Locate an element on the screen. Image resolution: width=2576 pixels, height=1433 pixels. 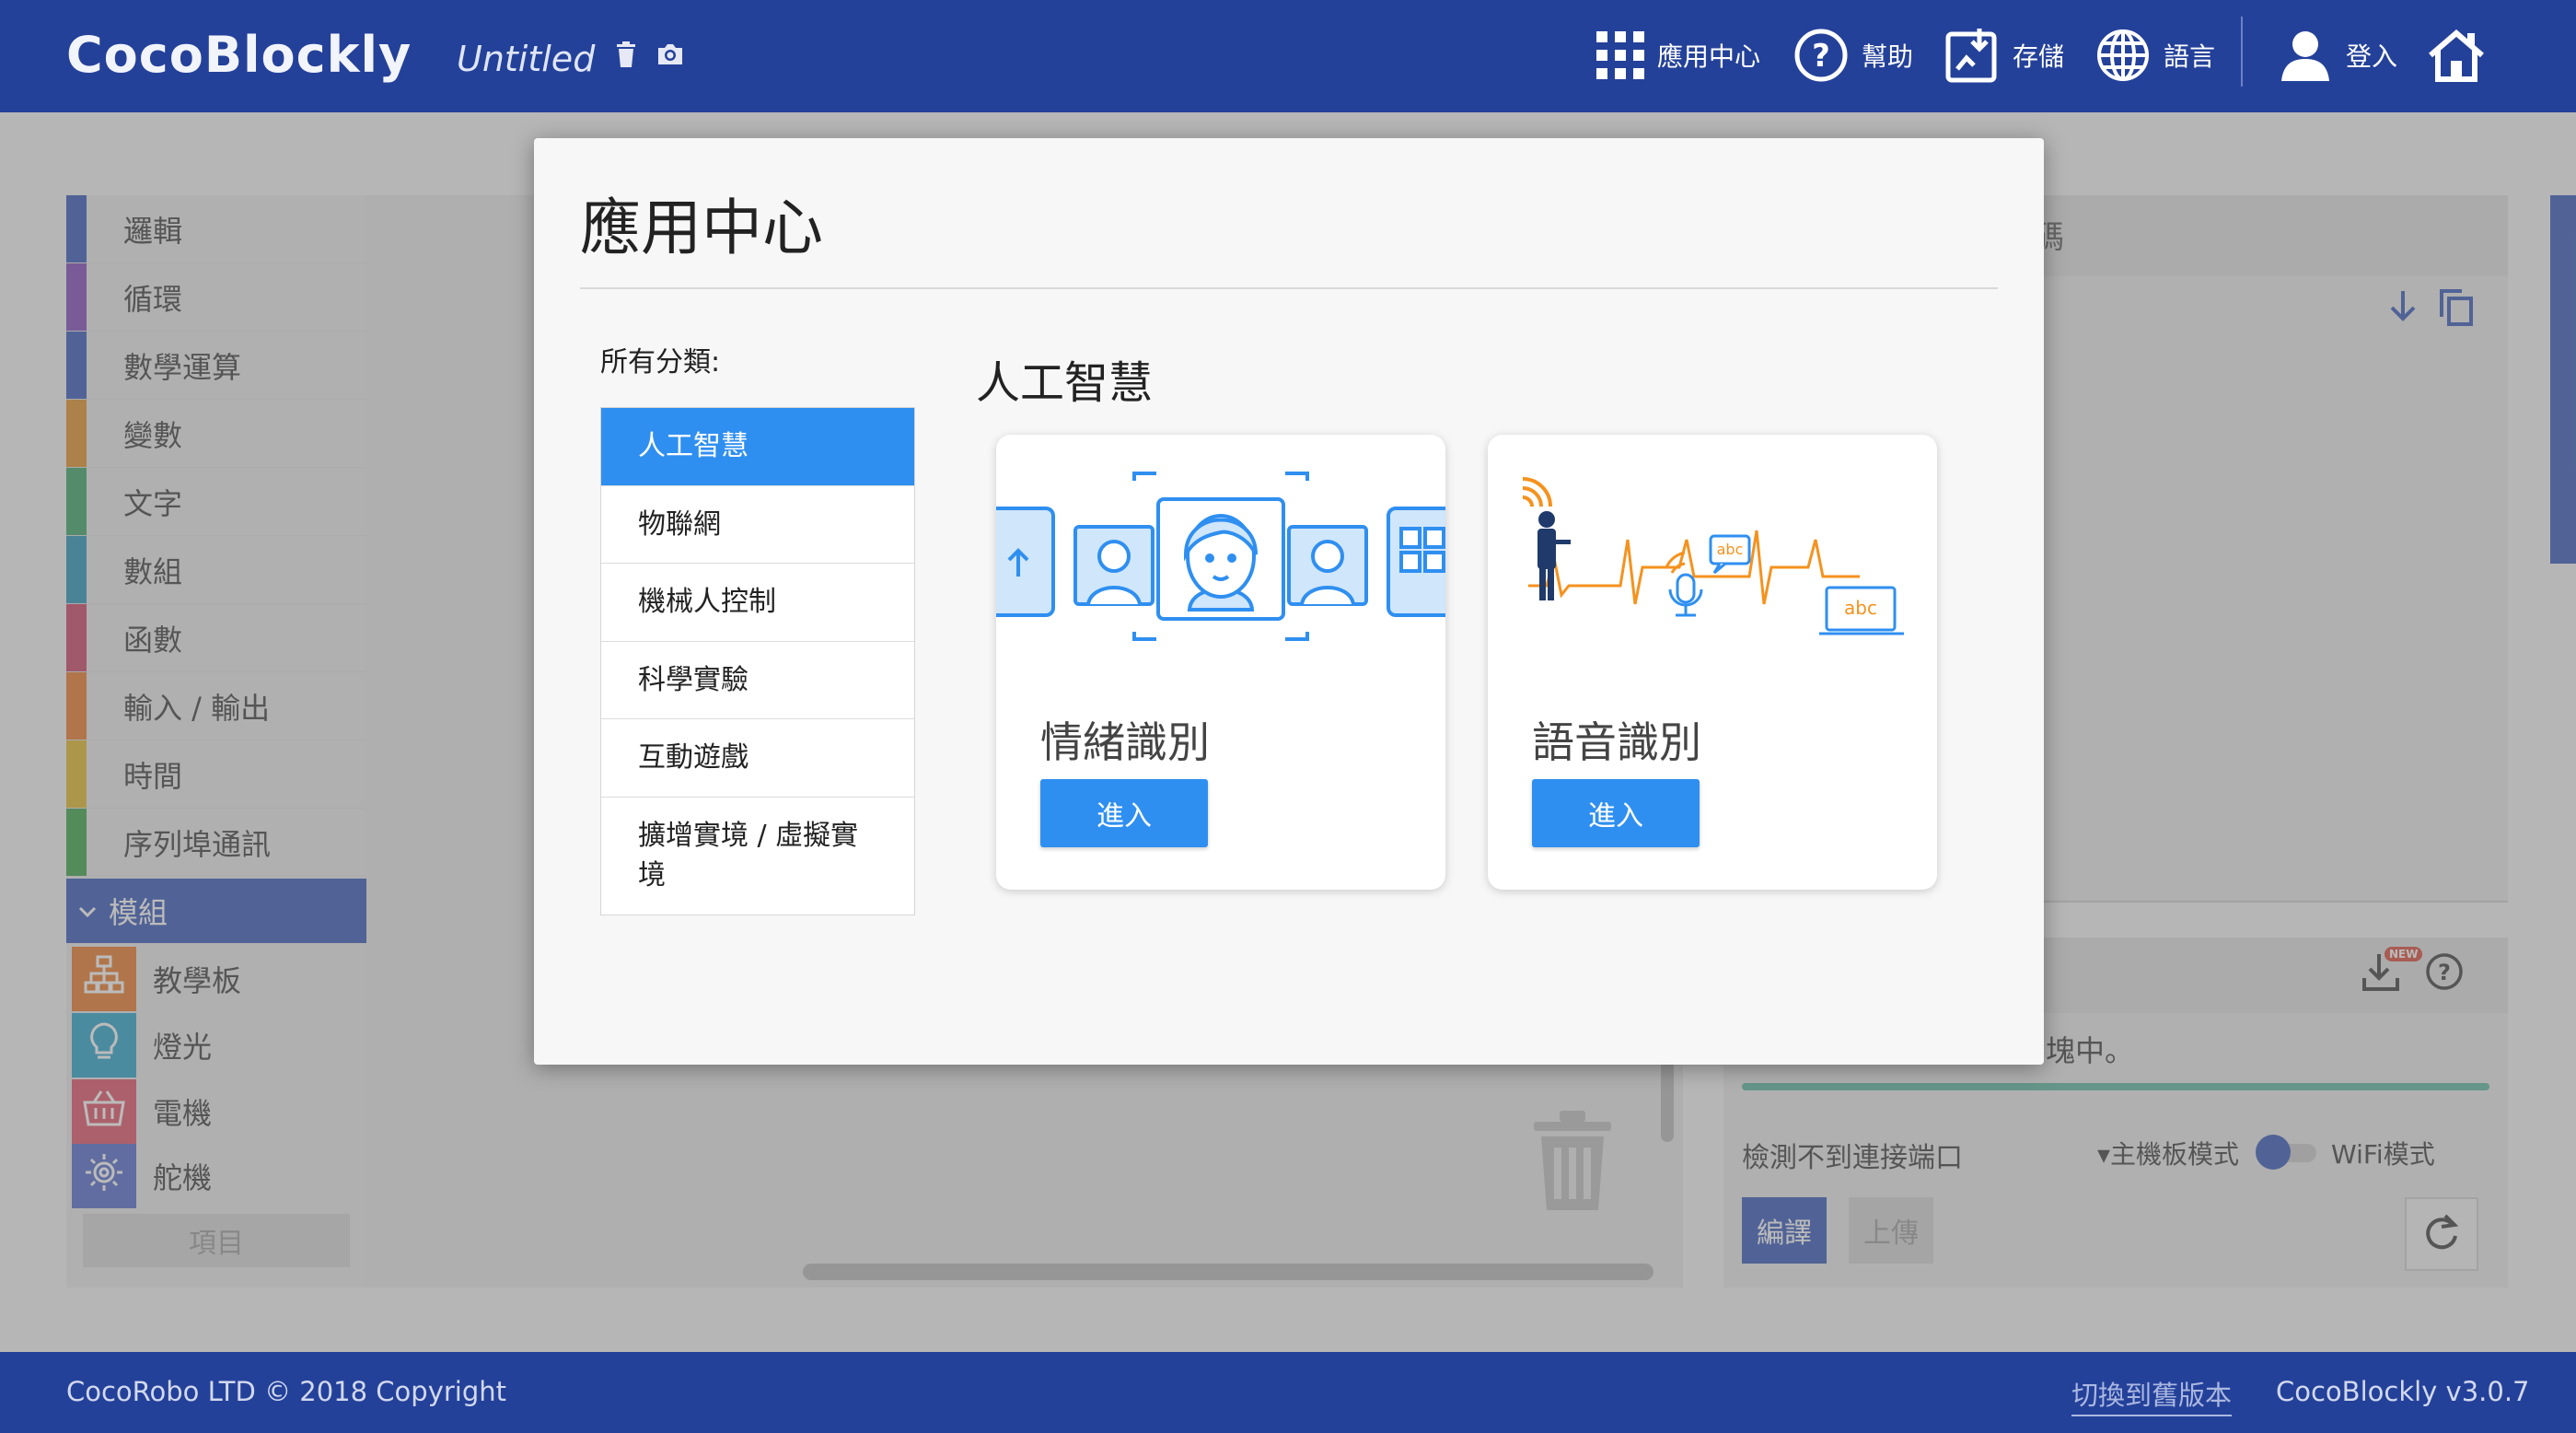
section-title: 人工智慧 is located at coordinates (1065, 383).